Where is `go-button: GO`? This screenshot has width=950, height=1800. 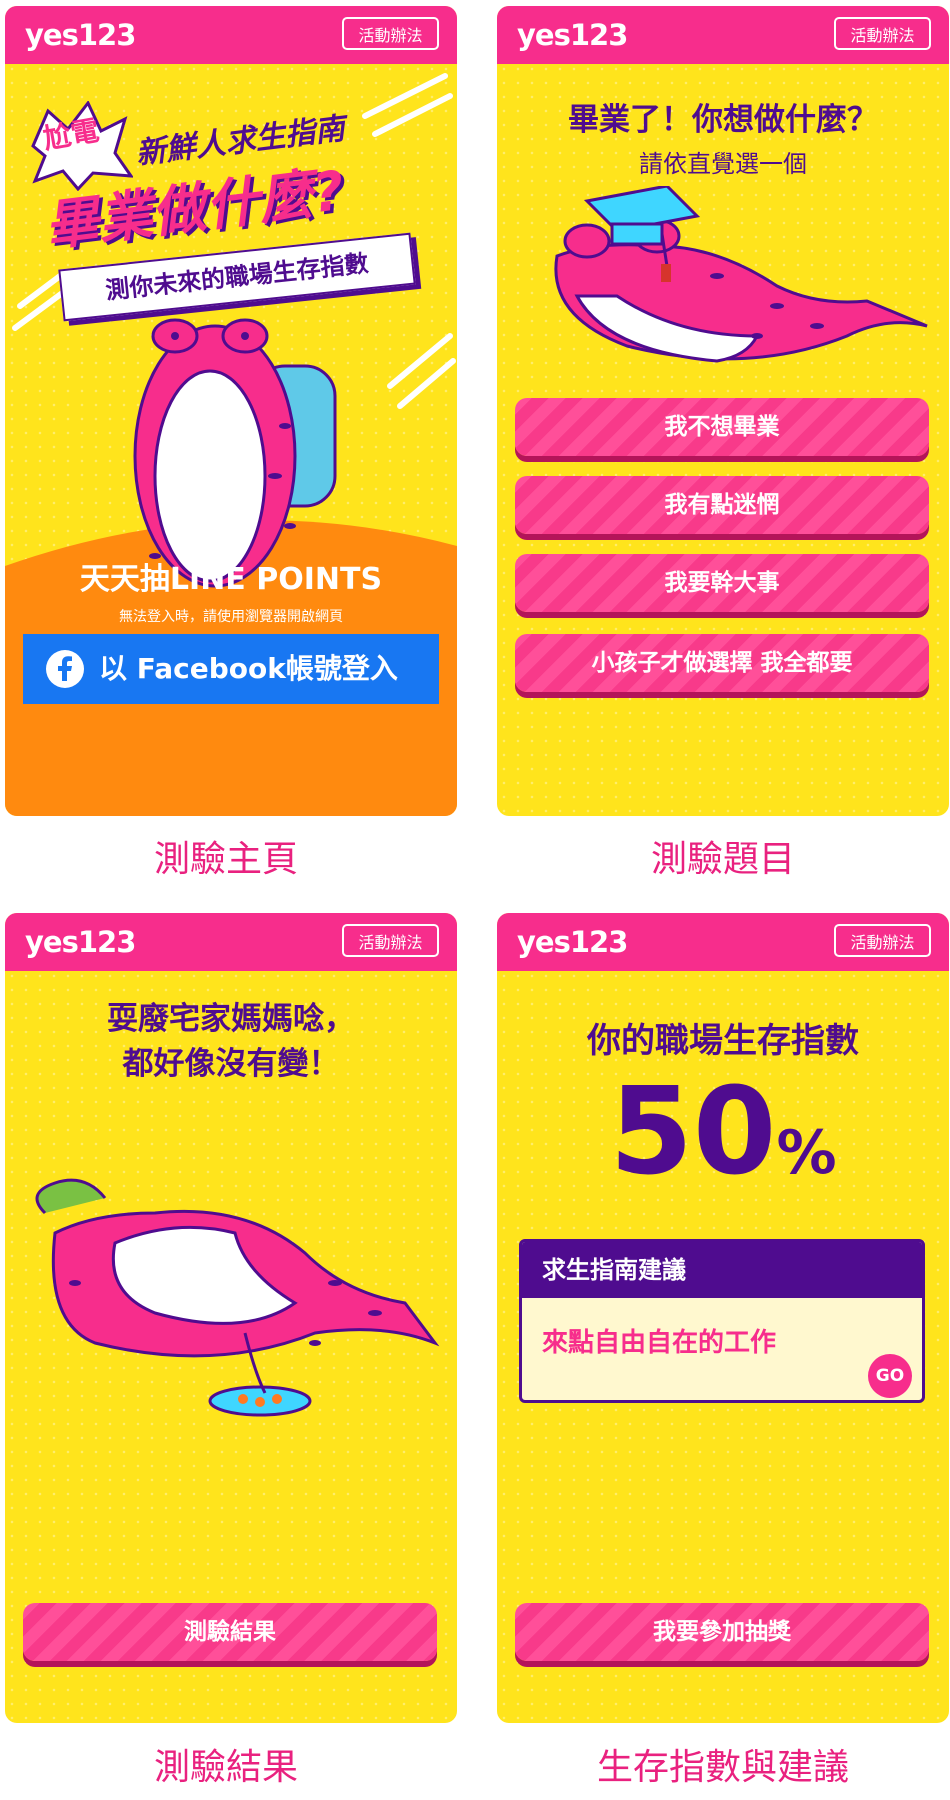 go-button: GO is located at coordinates (890, 1376).